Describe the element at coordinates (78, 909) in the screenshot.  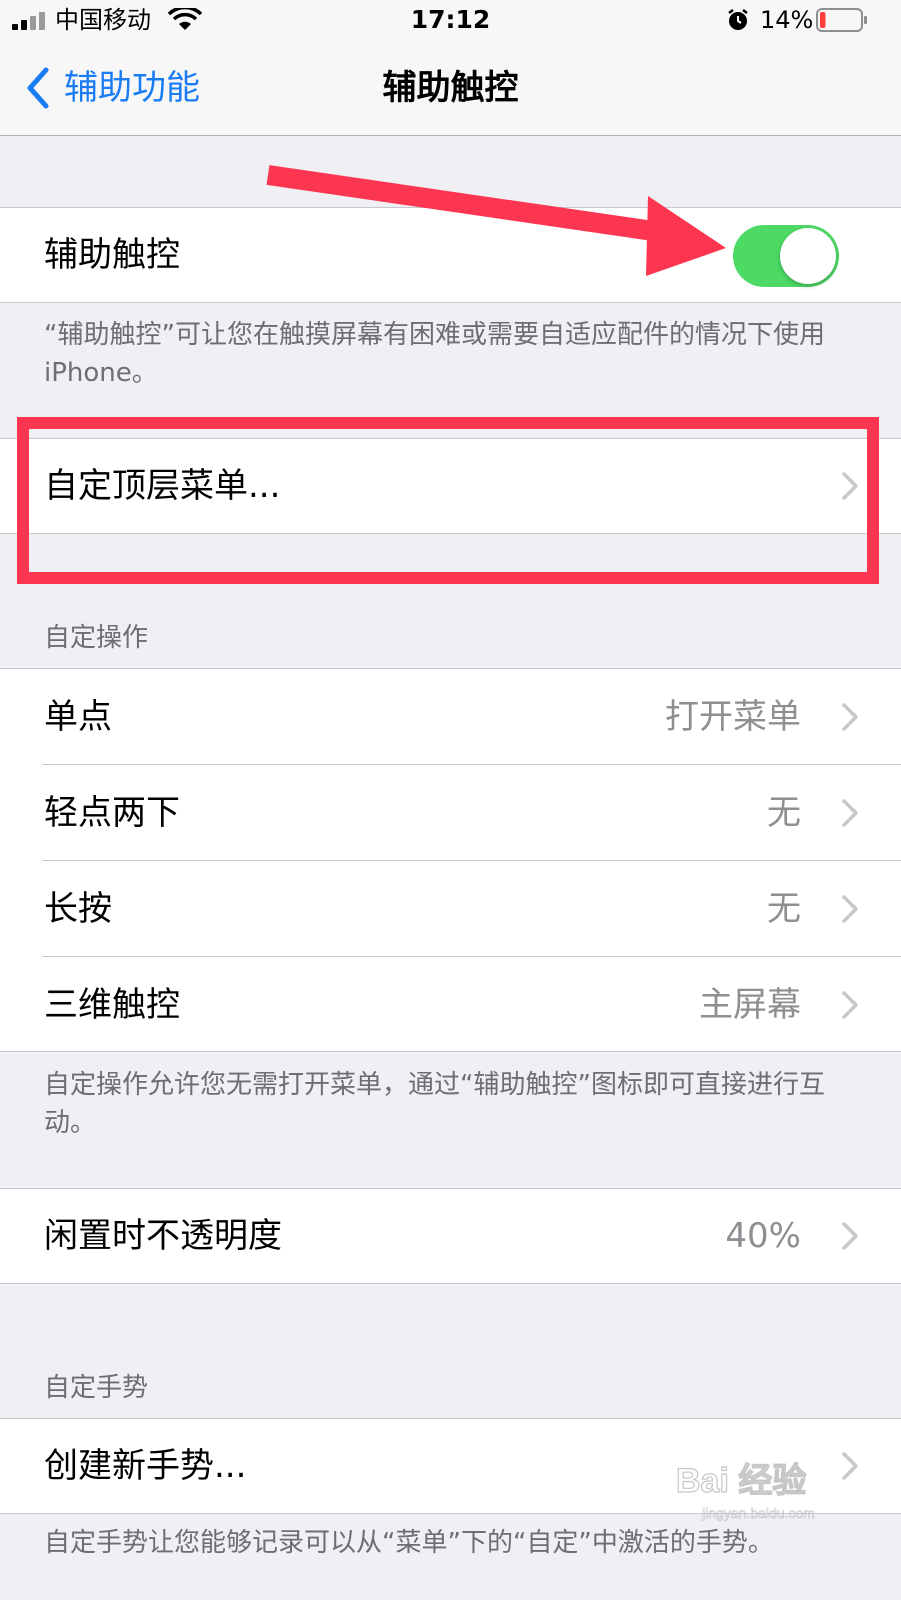
I see `long-press-label: 长按` at that location.